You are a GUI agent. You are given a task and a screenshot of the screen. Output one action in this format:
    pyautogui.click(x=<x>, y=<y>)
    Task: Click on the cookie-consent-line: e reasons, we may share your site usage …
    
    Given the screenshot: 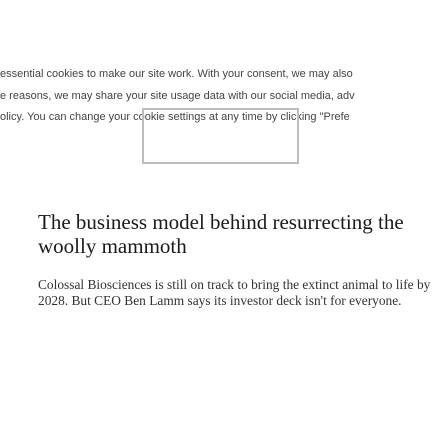 What is the action you would take?
    pyautogui.click(x=177, y=95)
    